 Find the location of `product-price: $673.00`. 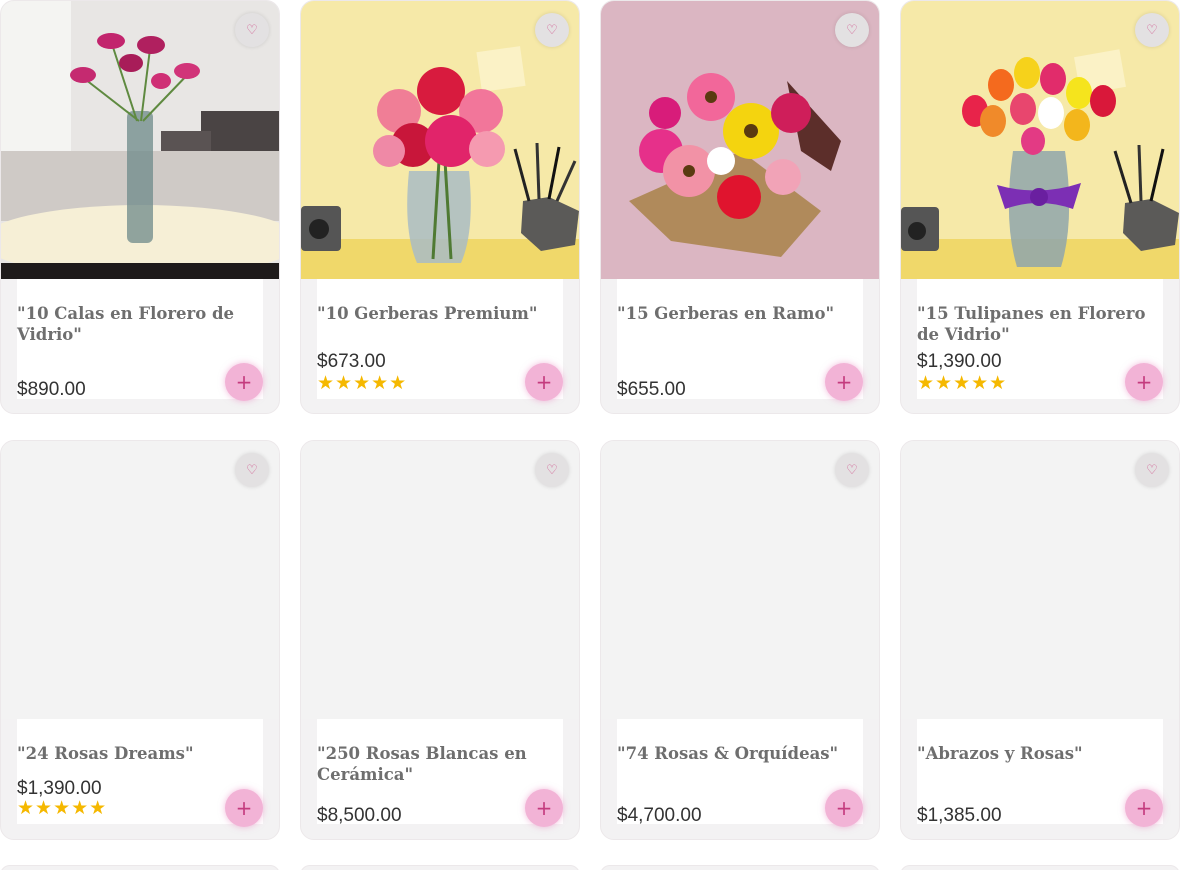

product-price: $673.00 is located at coordinates (351, 361).